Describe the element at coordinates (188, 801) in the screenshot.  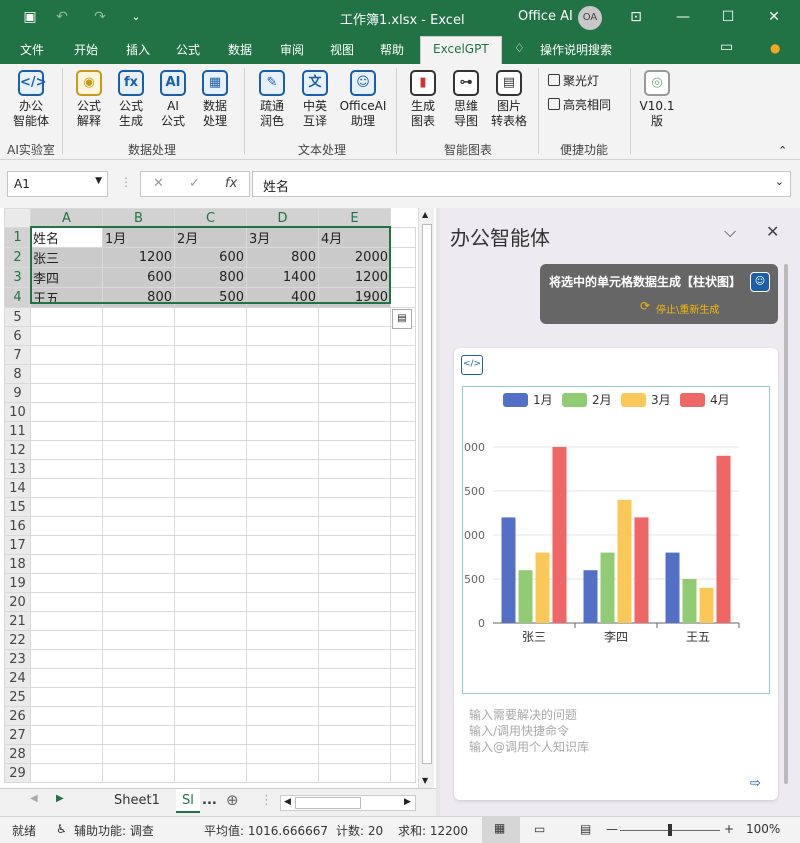
I see `sheet-tab-active: Sl` at that location.